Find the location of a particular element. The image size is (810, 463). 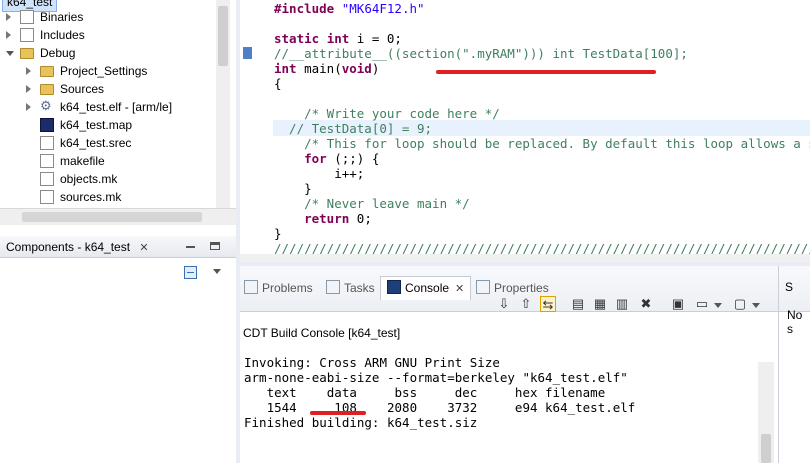

tab-console: Console ✕ is located at coordinates (426, 288).